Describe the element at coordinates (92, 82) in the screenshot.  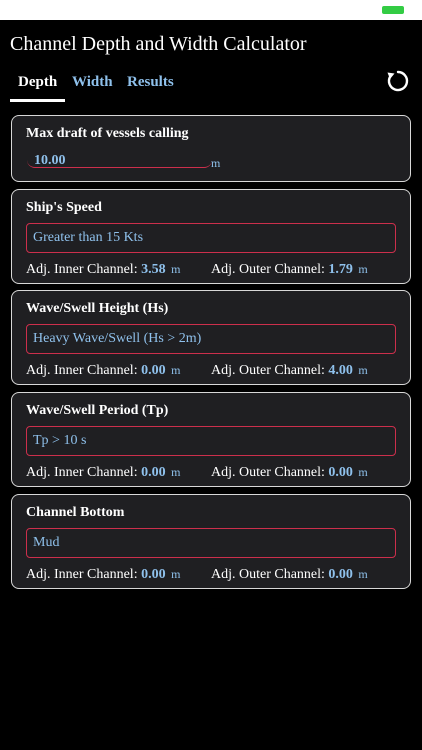
I see `tab-width: Width` at that location.